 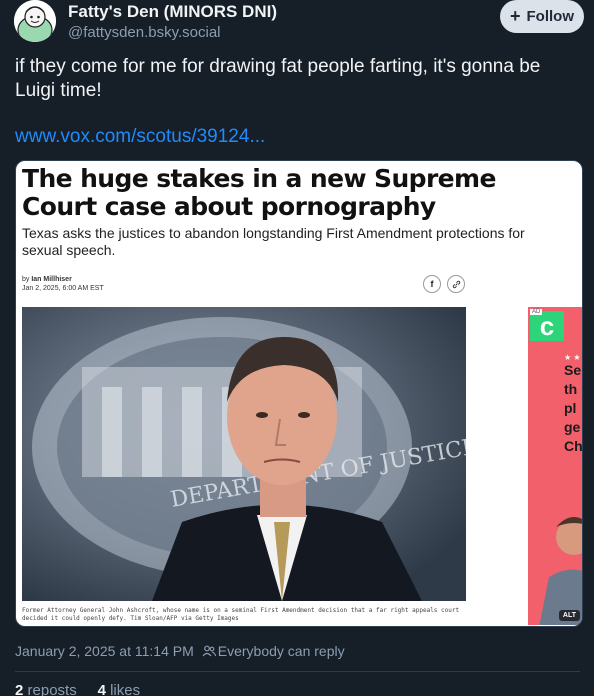 I want to click on handle: @fattysden.bsky.social, so click(x=172, y=33).